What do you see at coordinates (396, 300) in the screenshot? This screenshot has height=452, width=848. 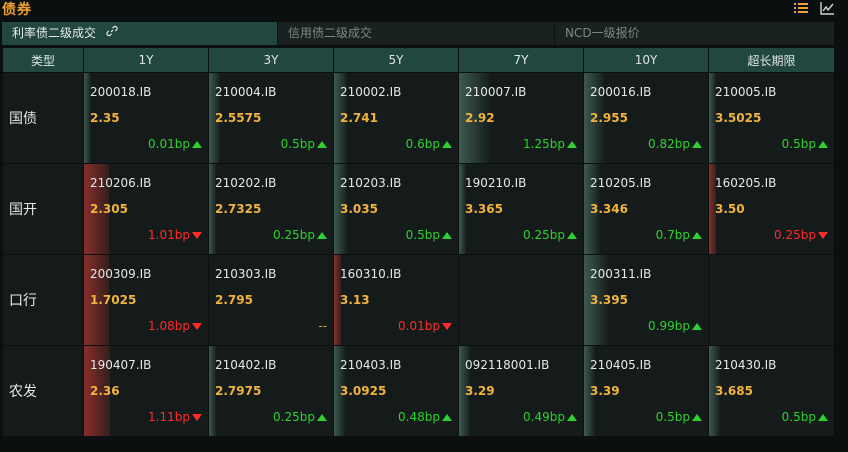 I see `bond-cell-5y: 160310.IB 3.13 0.01bp` at bounding box center [396, 300].